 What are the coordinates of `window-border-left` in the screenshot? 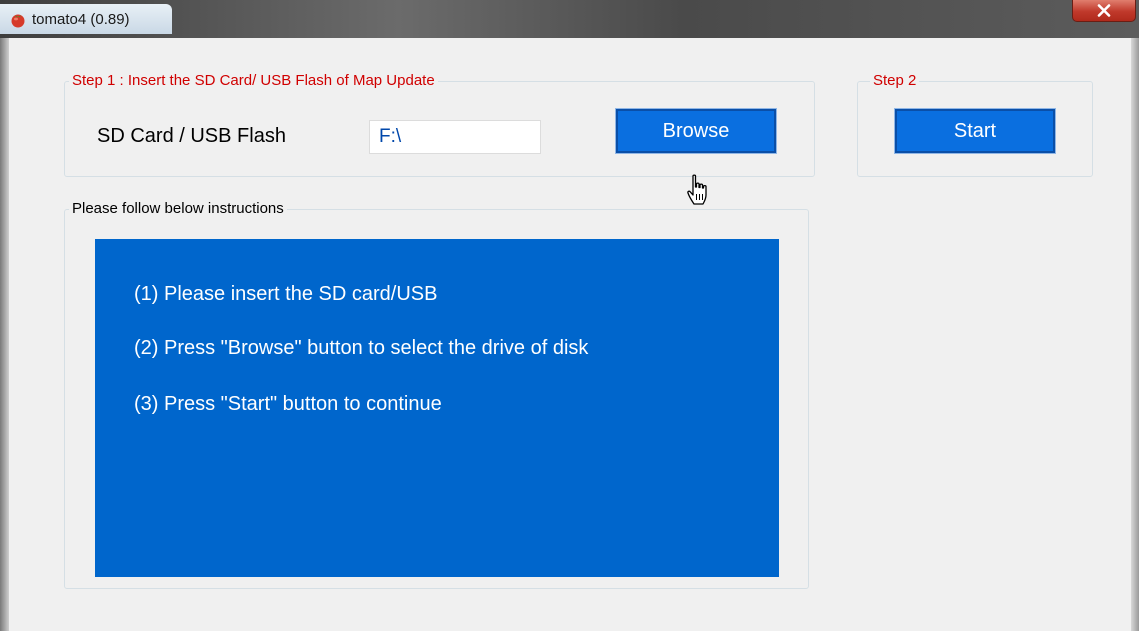 It's located at (4, 334).